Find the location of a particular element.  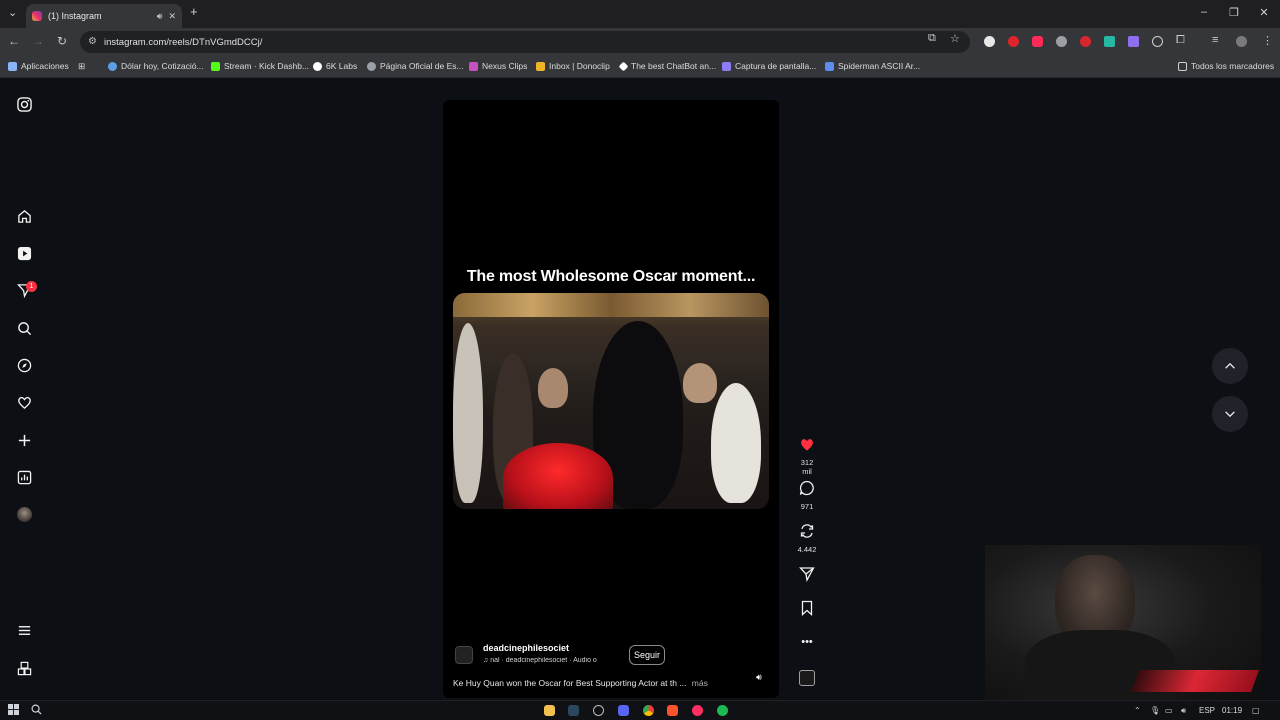

audio-toggle-icon: 🔊︎ is located at coordinates (759, 680).